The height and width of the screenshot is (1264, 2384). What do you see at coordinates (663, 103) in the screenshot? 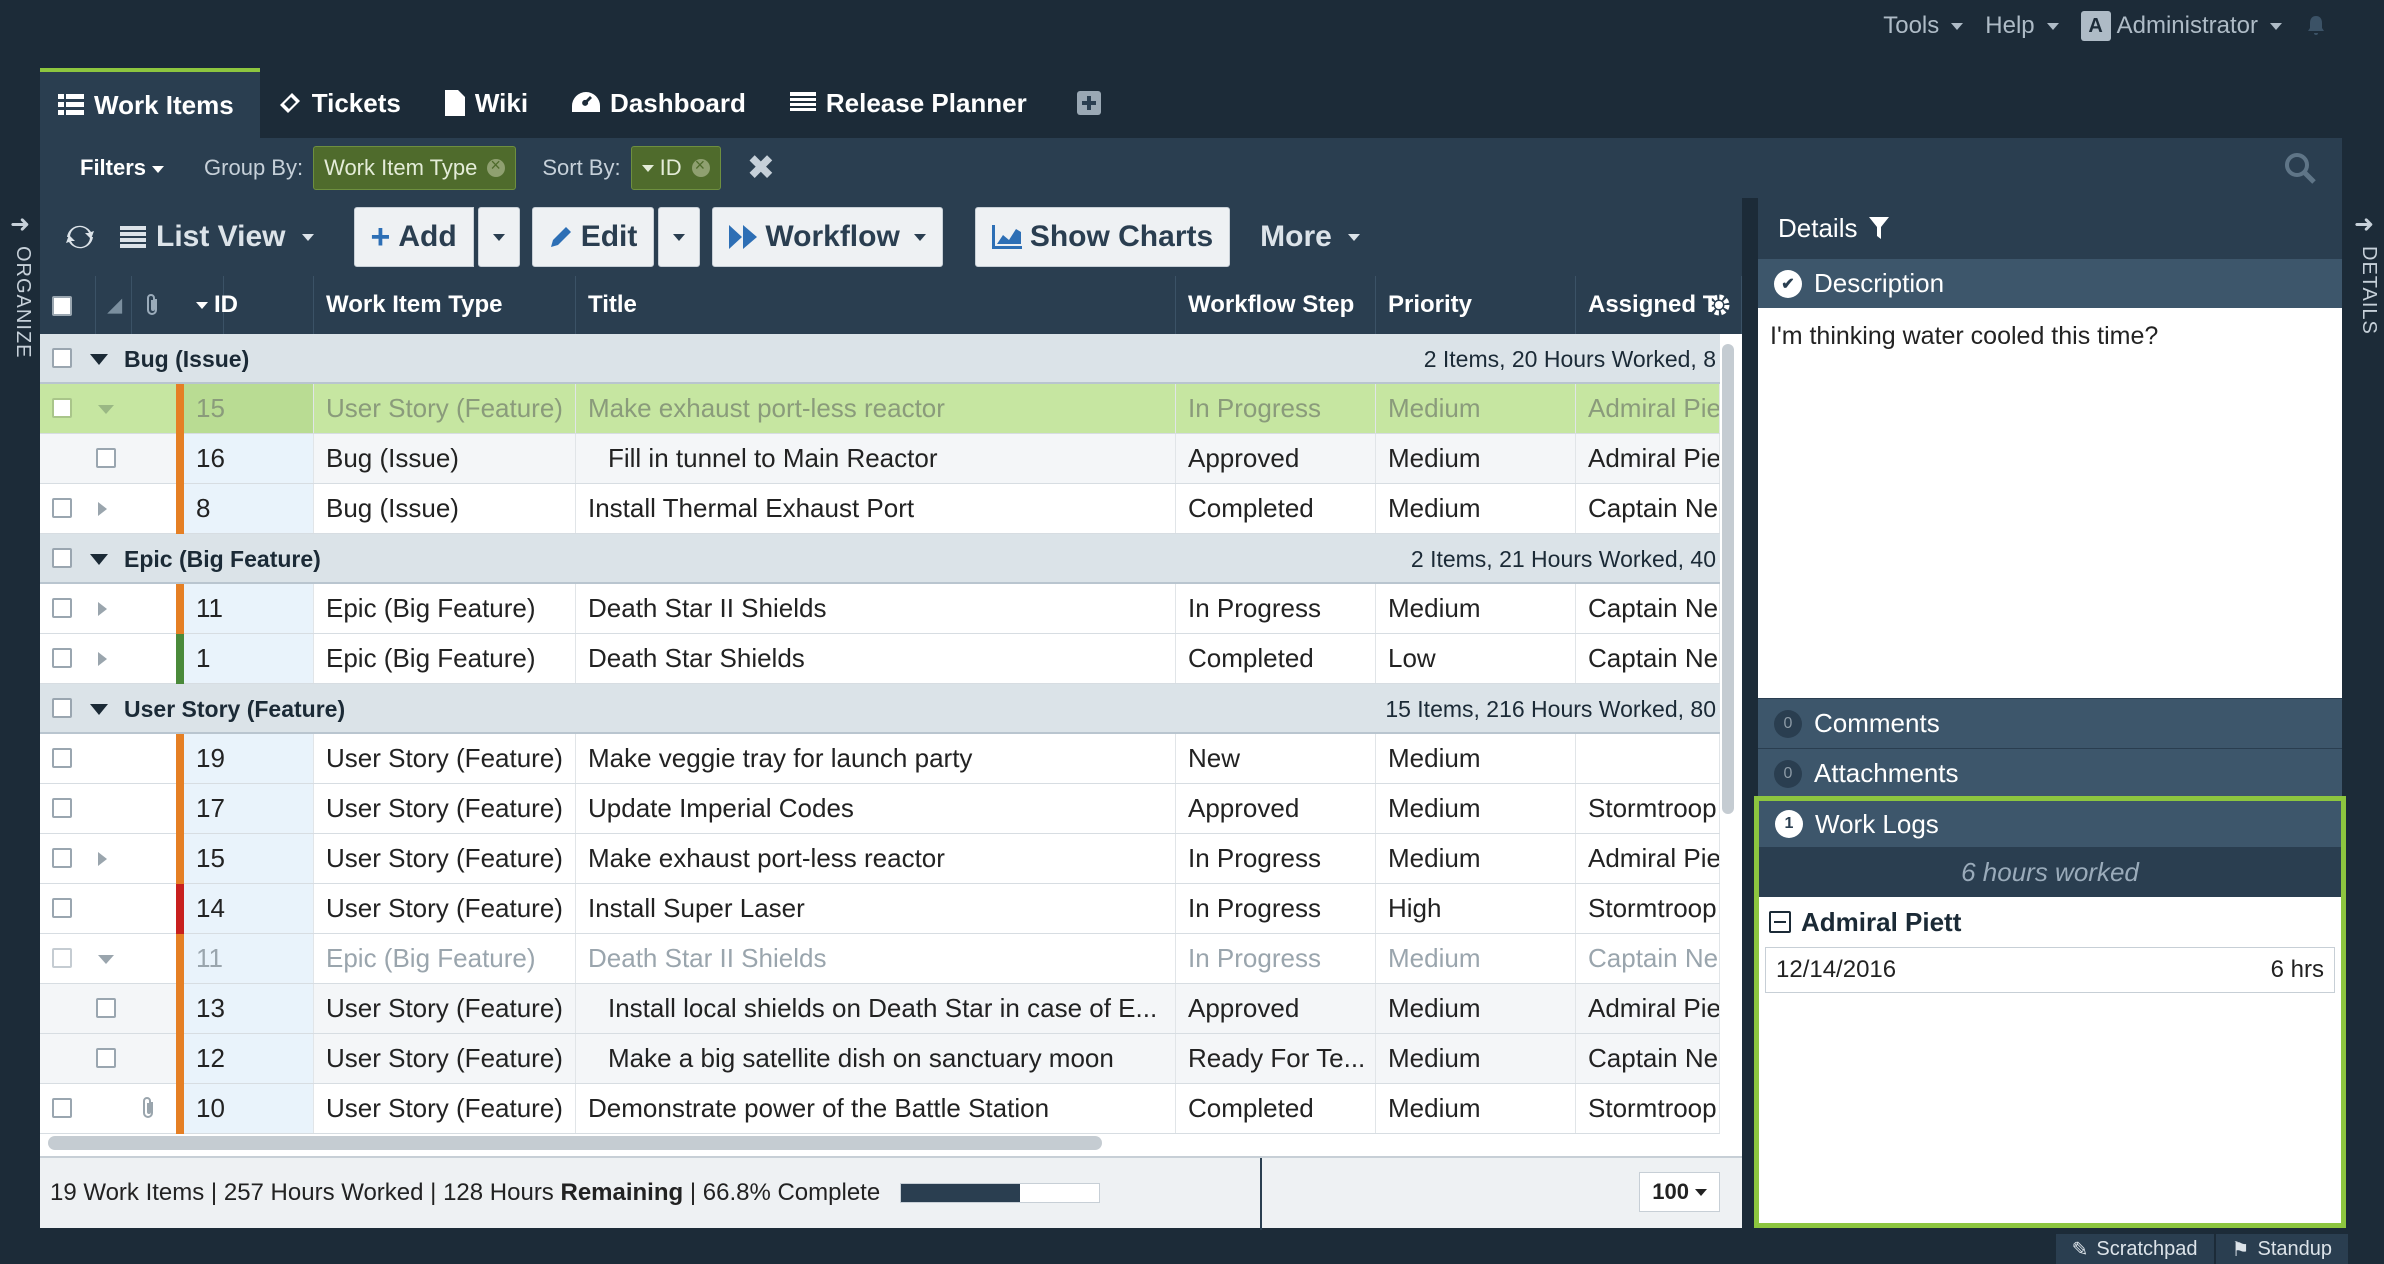
I see `tab-dashboard: Dashboard` at bounding box center [663, 103].